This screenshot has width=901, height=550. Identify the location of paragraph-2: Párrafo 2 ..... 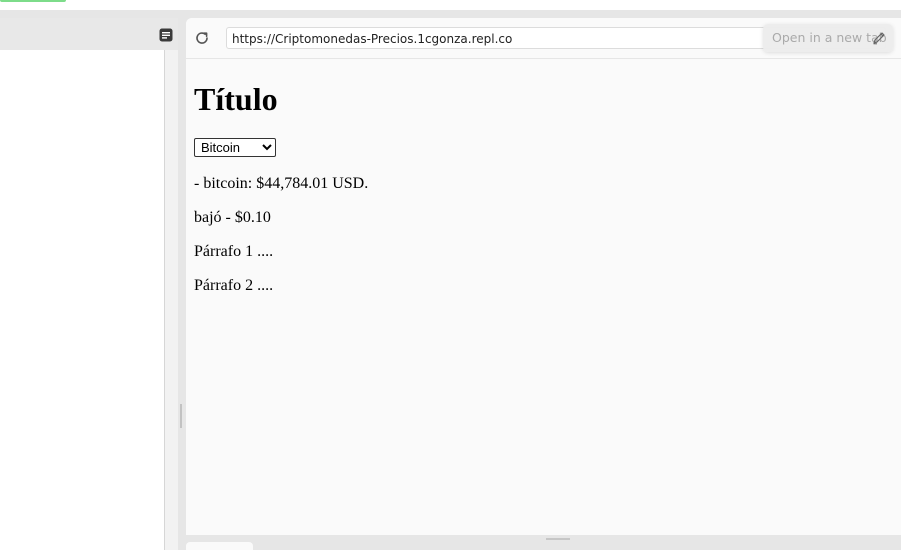
(234, 285).